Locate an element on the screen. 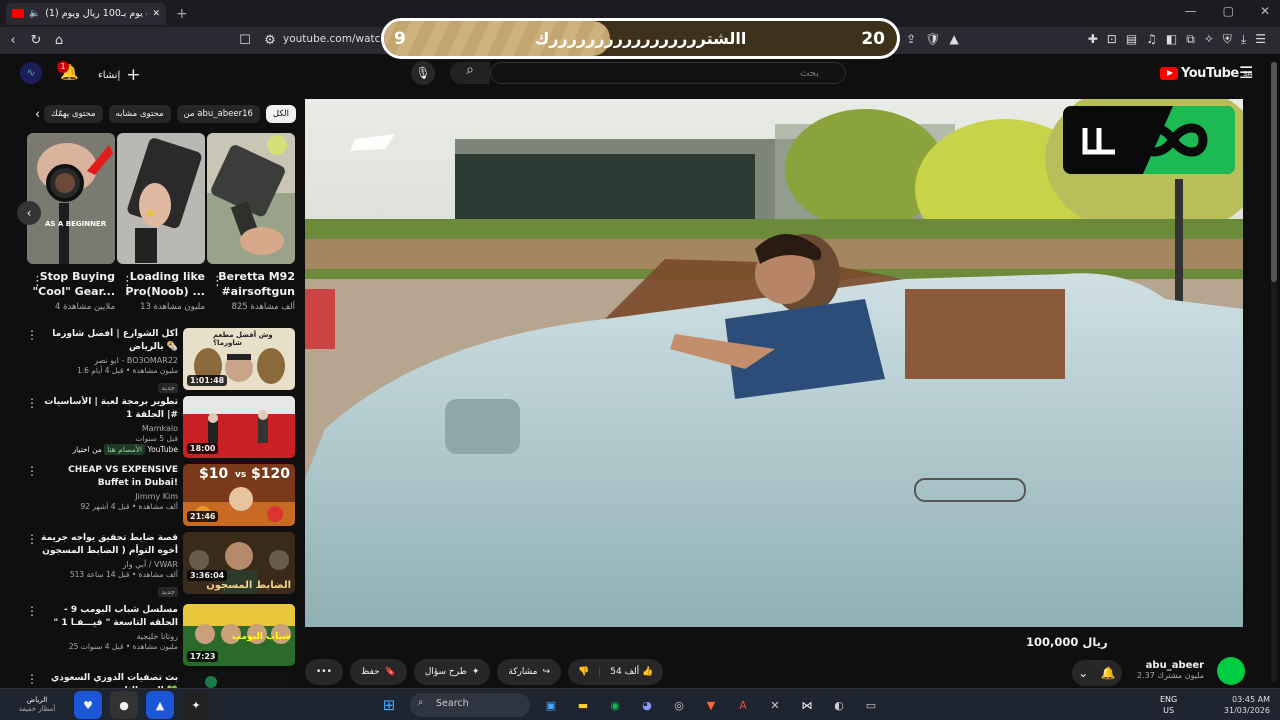 This screenshot has height=720, width=1280. accessibility-icon: ✦ is located at coordinates (196, 705).